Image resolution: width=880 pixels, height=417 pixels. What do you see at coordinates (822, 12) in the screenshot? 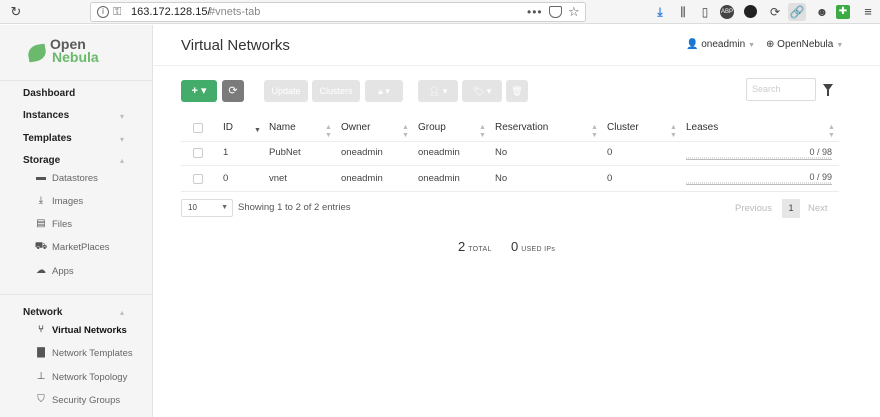
I see `extension-face-icon: ☻` at bounding box center [822, 12].